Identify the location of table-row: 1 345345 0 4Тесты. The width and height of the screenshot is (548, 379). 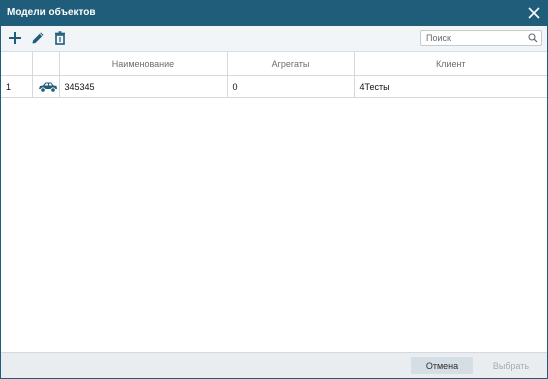
(274, 86).